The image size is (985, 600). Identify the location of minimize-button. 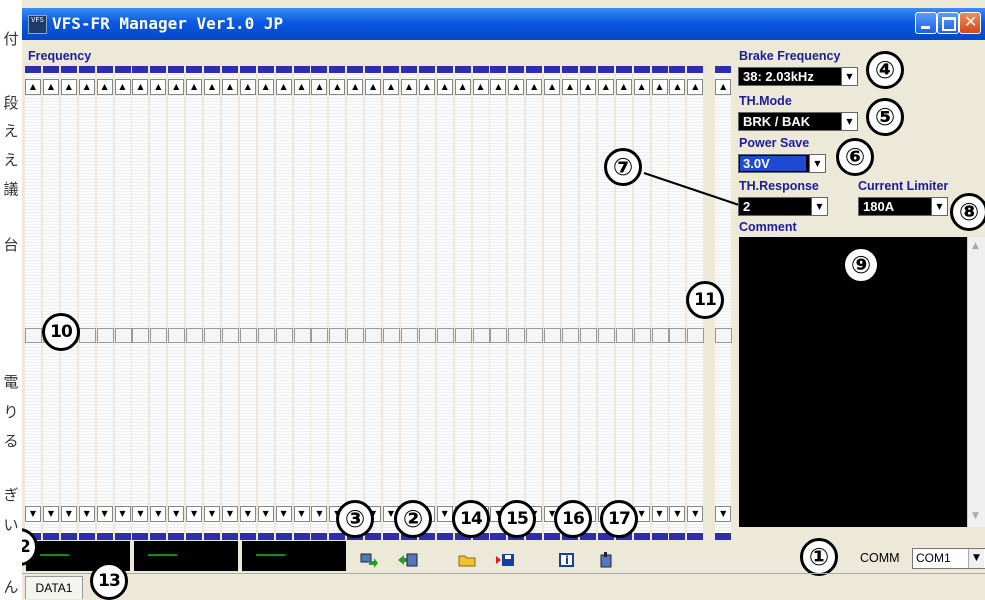
(926, 23).